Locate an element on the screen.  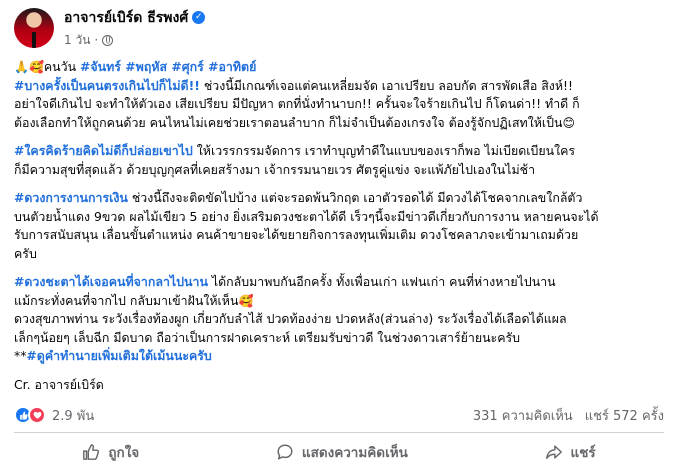
post-header: อาจารย์เบิร์ด ธีรพงศ์ ✓ 1 วัน · is located at coordinates (110, 28).